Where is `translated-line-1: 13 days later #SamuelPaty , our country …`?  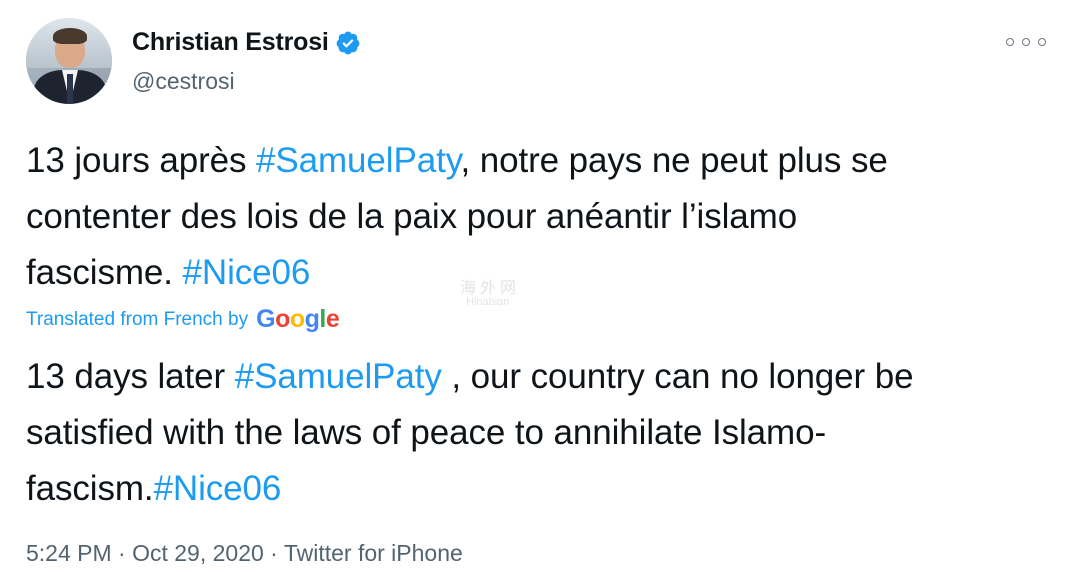 translated-line-1: 13 days later #SamuelPaty , our country … is located at coordinates (470, 376).